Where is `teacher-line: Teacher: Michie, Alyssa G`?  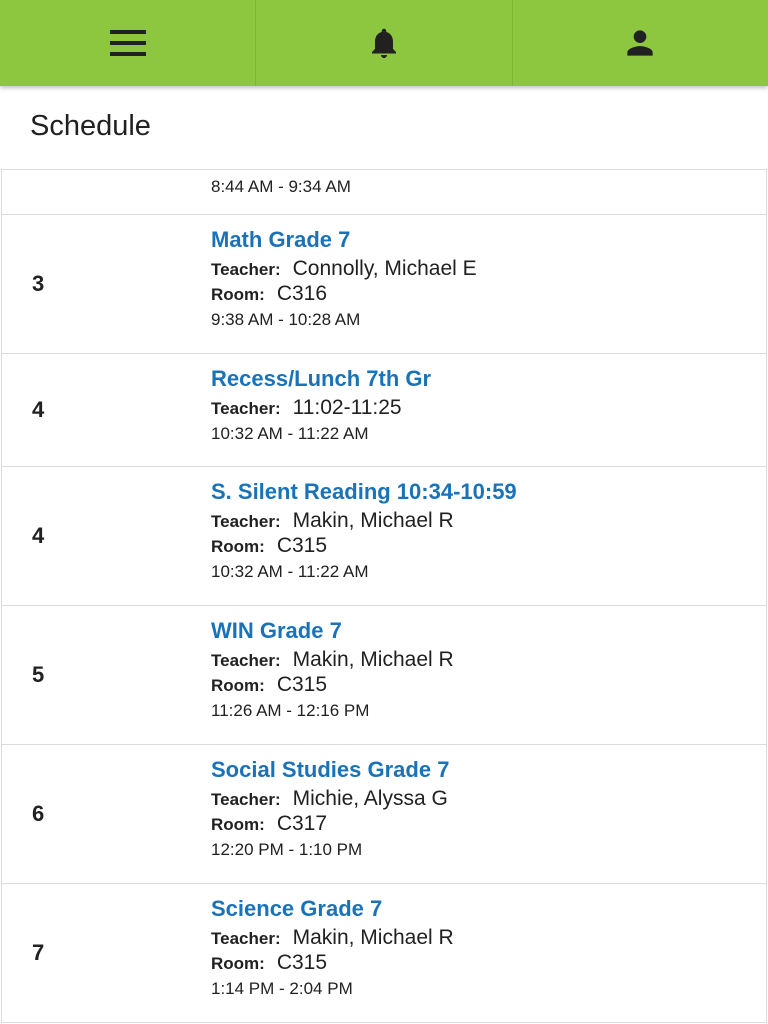 teacher-line: Teacher: Michie, Alyssa G is located at coordinates (330, 798).